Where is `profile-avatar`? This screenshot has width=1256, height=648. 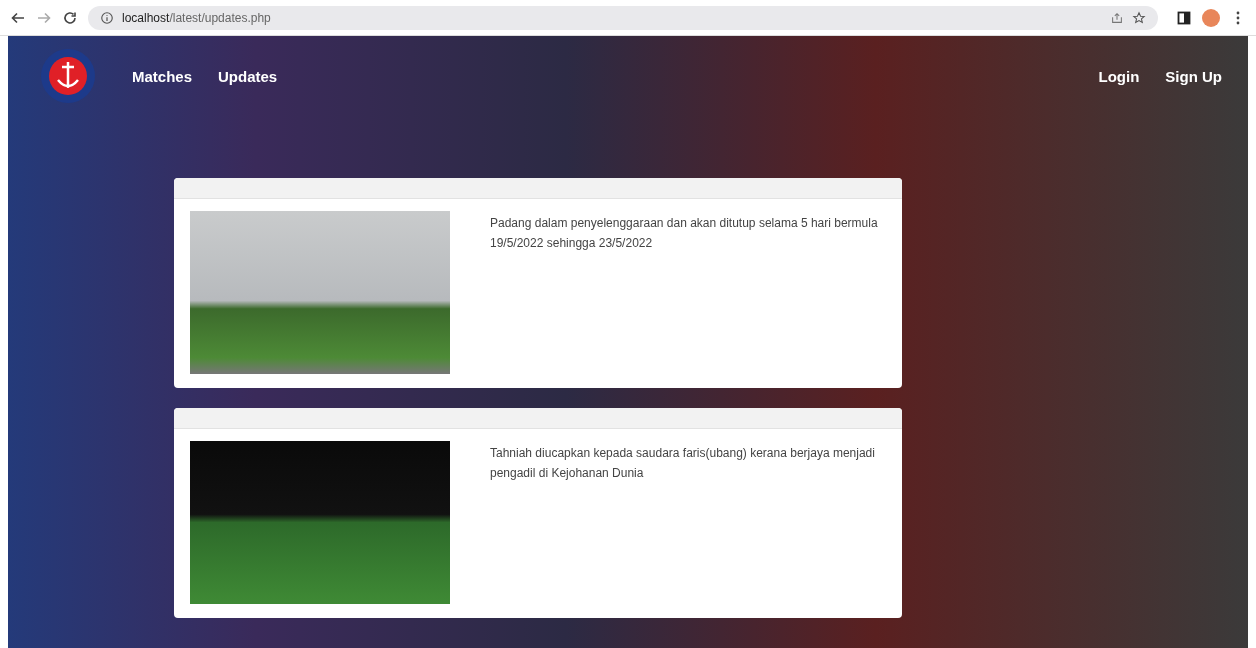
profile-avatar is located at coordinates (1211, 17).